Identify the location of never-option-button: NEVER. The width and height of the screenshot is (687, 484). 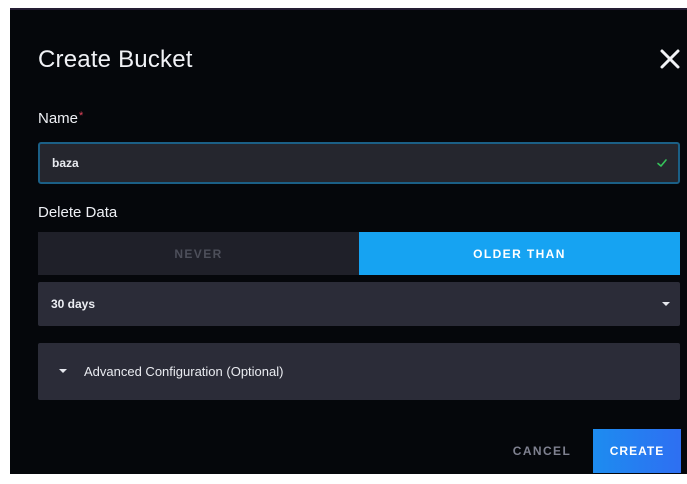
(198, 253).